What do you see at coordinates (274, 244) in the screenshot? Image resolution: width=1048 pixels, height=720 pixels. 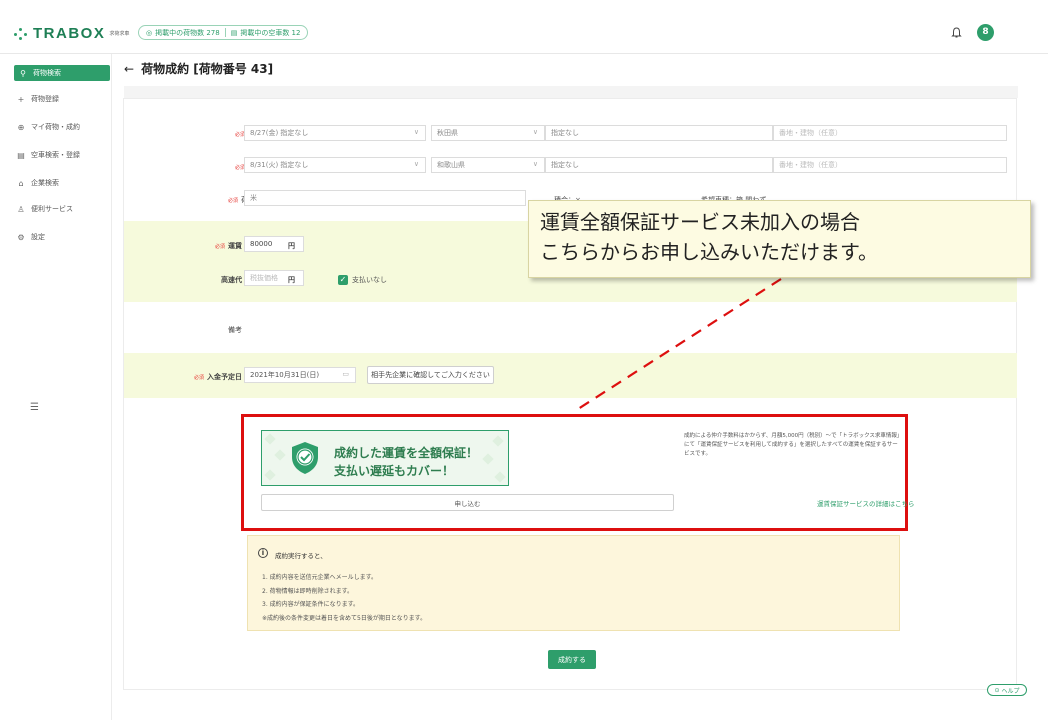 I see `fare-input: 80000` at bounding box center [274, 244].